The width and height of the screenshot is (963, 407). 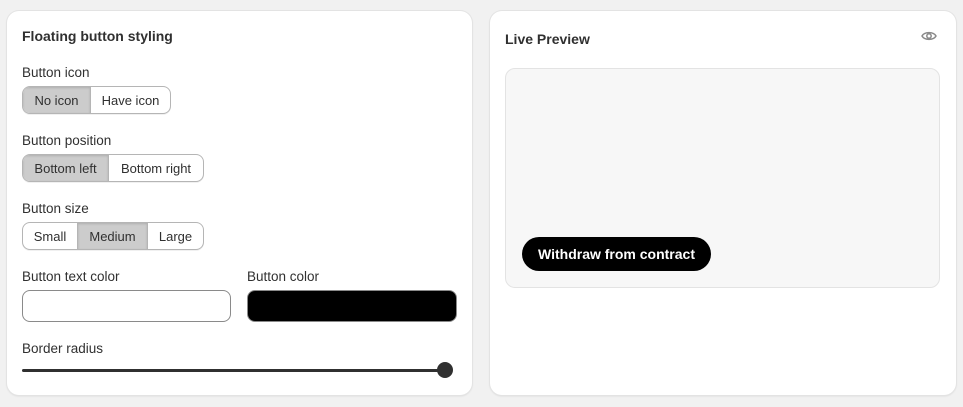 I want to click on button-color-input, so click(x=352, y=306).